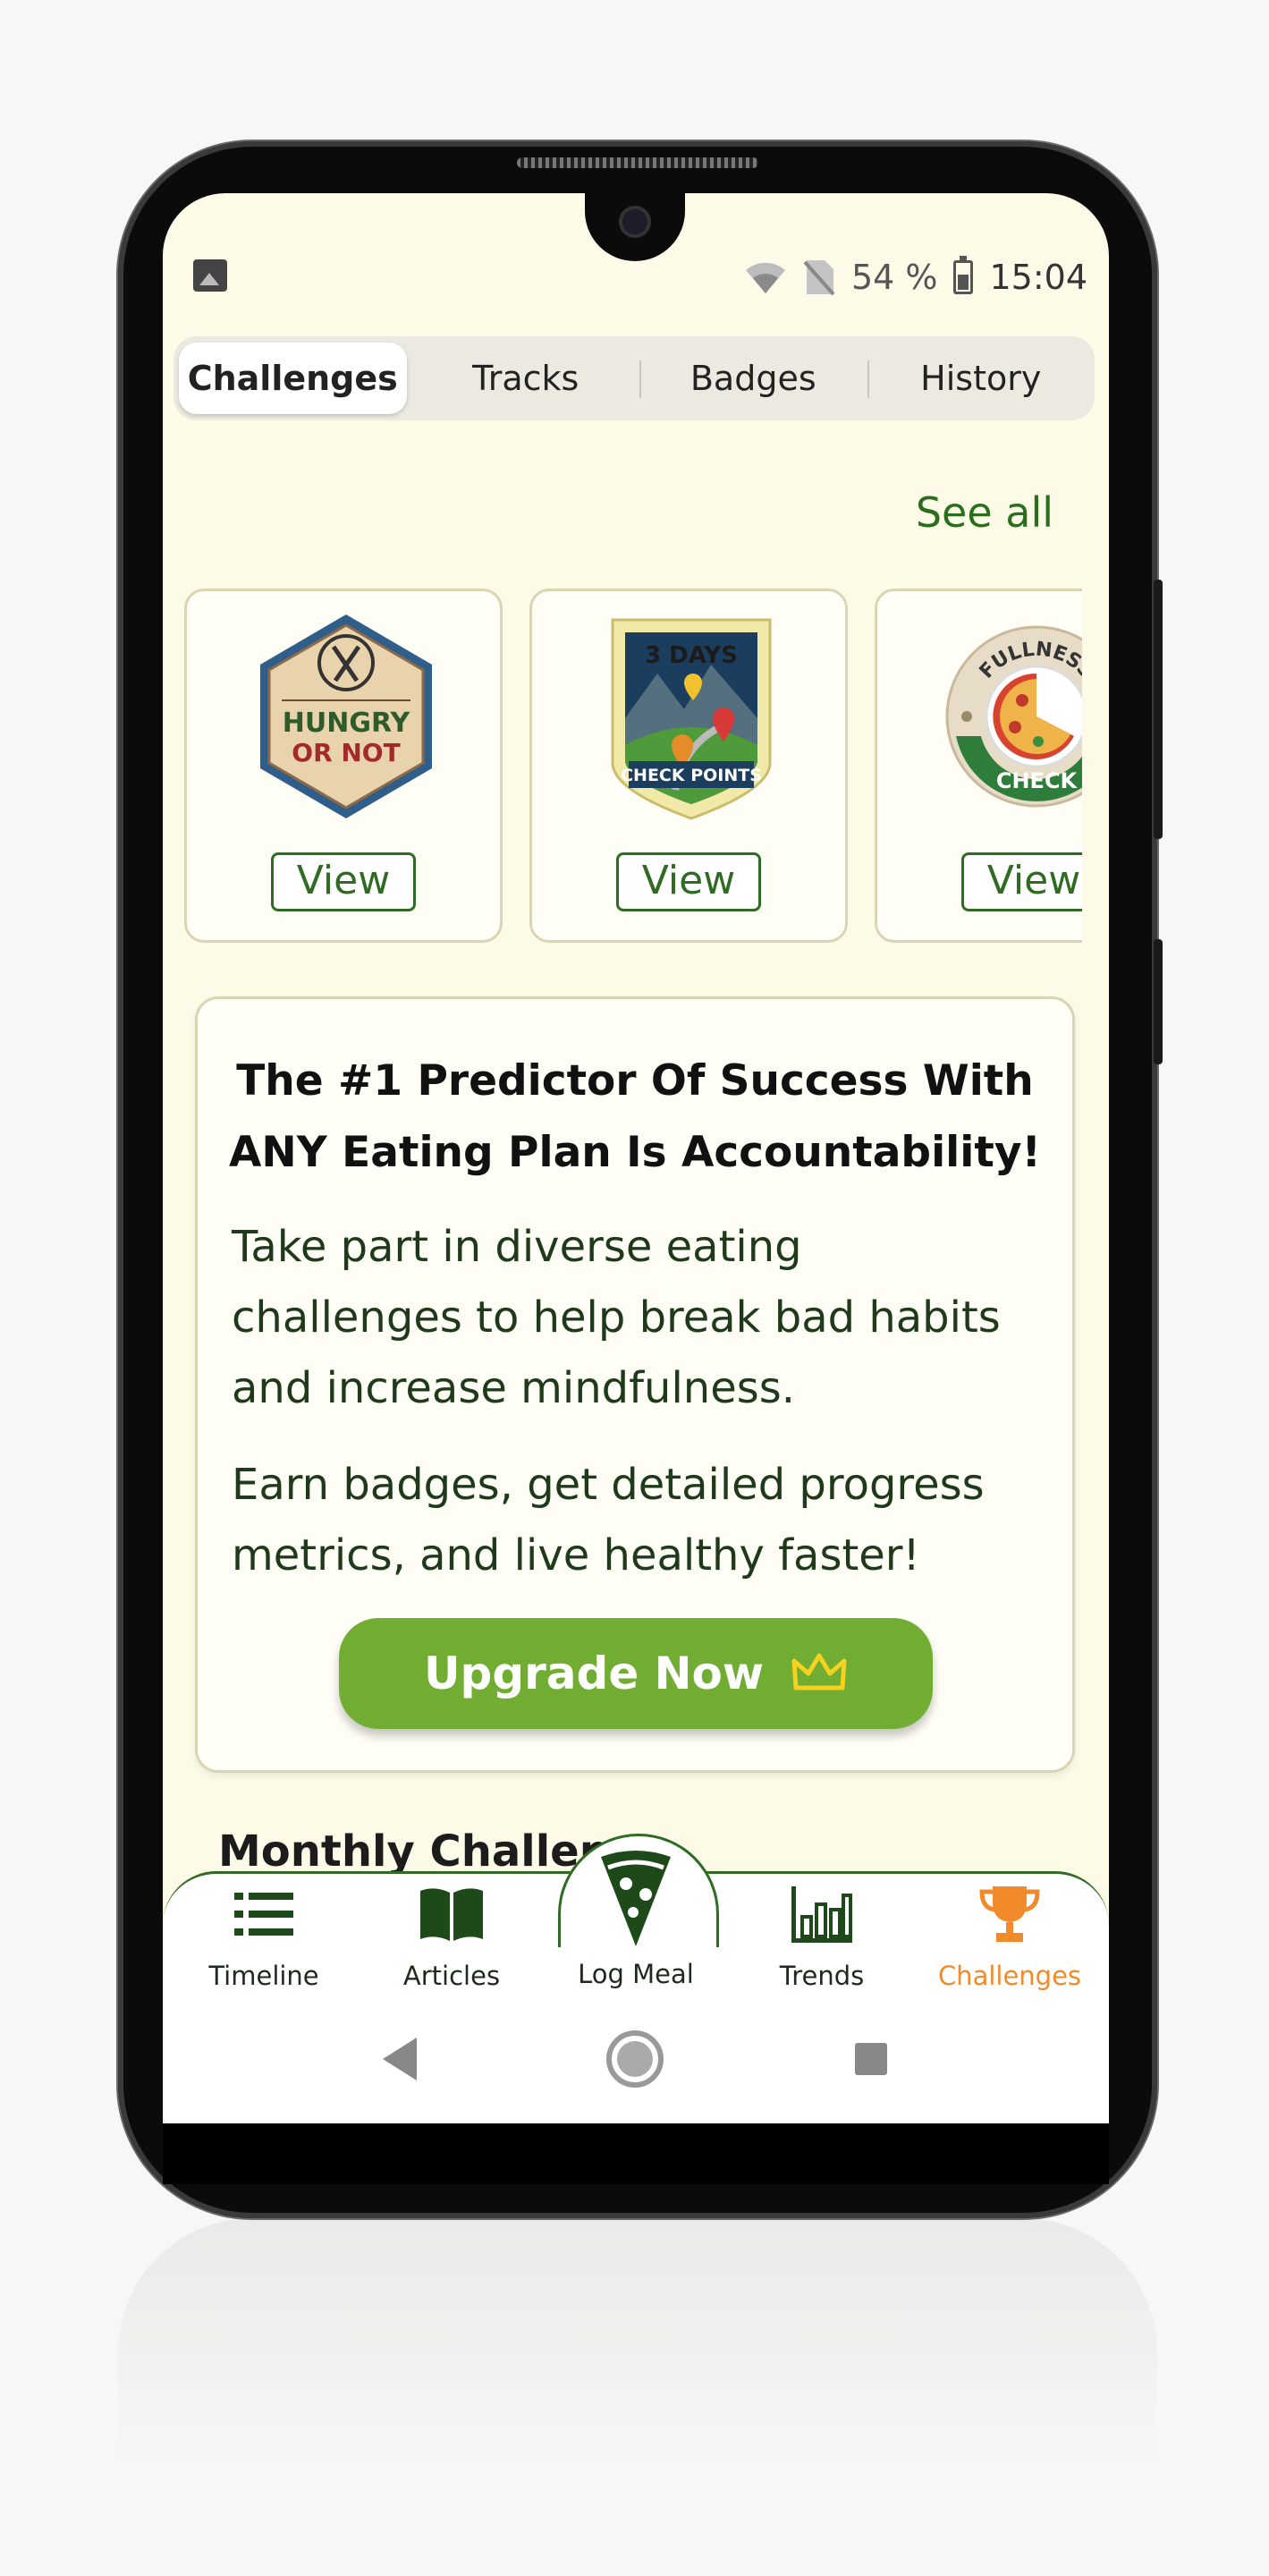 This screenshot has height=2576, width=1269. I want to click on list-icon, so click(264, 1914).